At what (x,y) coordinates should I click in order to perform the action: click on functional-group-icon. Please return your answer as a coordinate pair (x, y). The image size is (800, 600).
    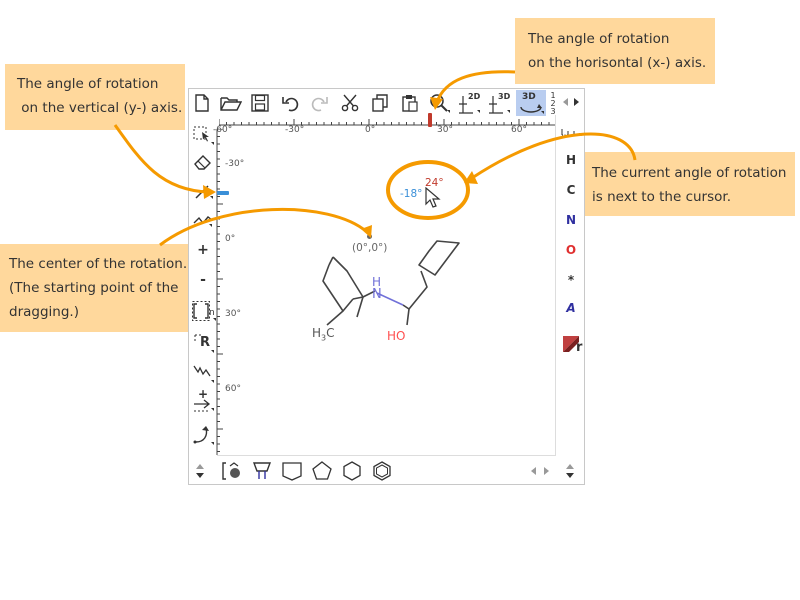
    Looking at the image, I should click on (262, 470).